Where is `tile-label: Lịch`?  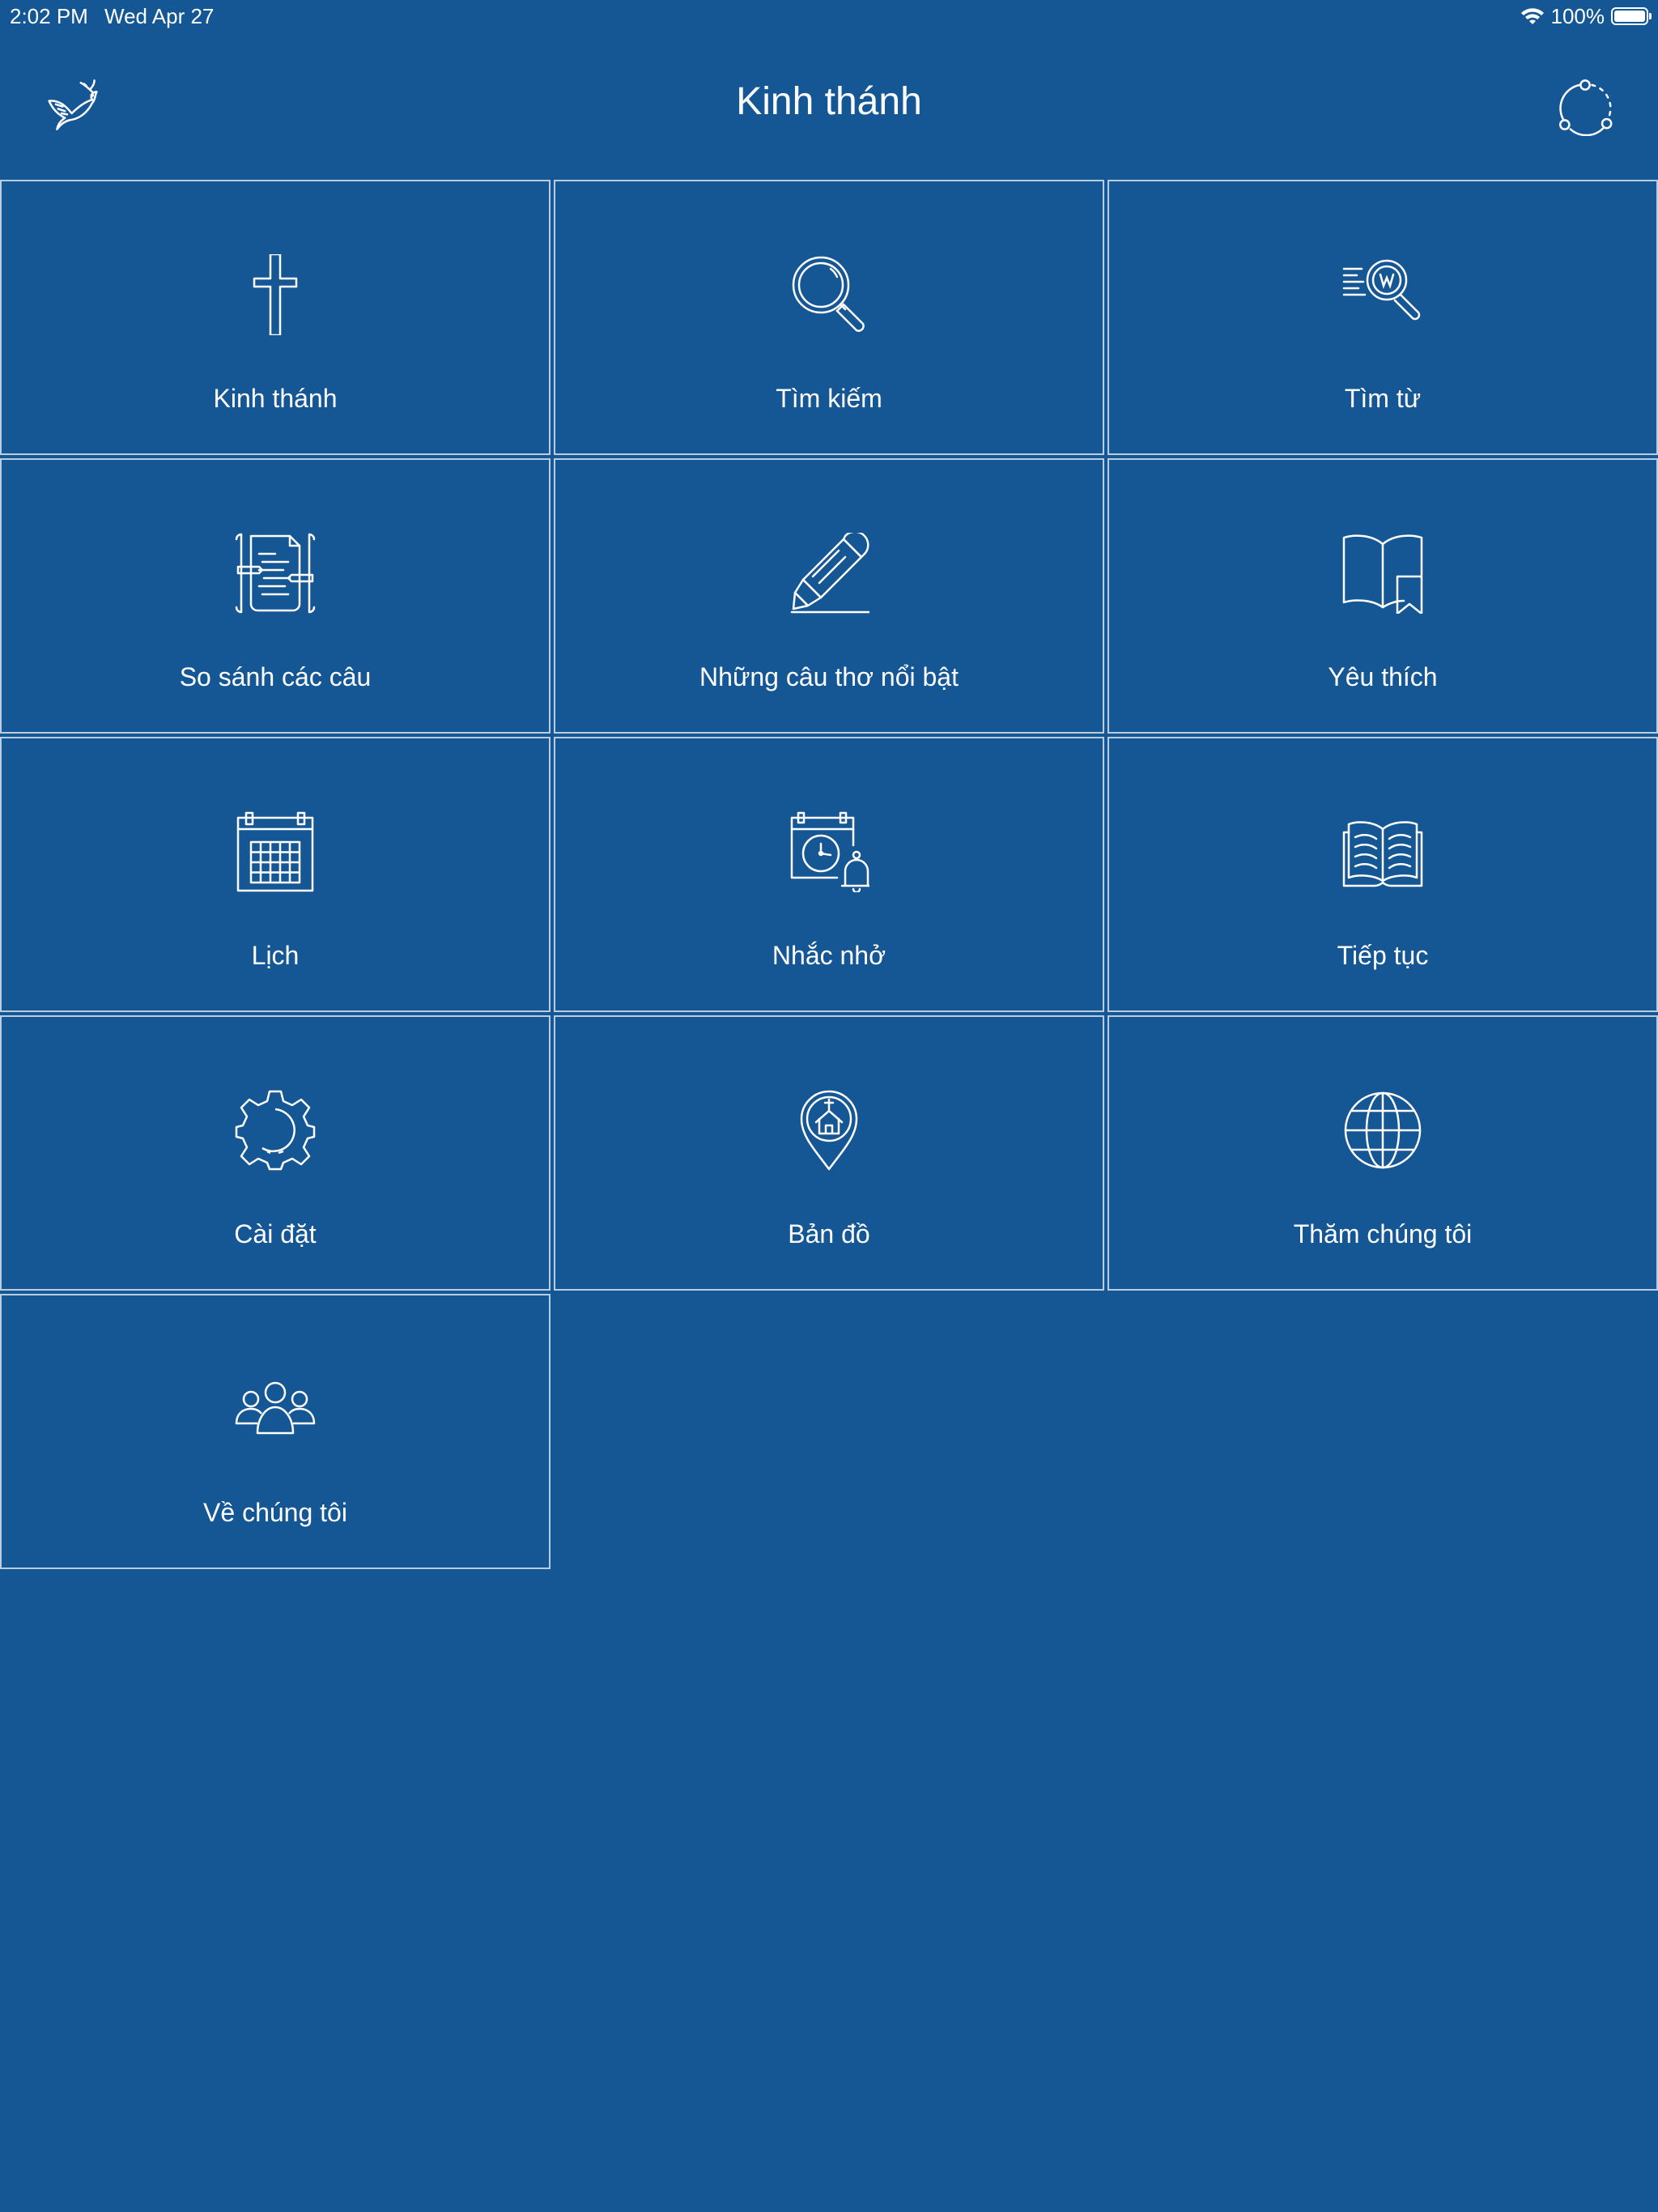 tile-label: Lịch is located at coordinates (275, 956).